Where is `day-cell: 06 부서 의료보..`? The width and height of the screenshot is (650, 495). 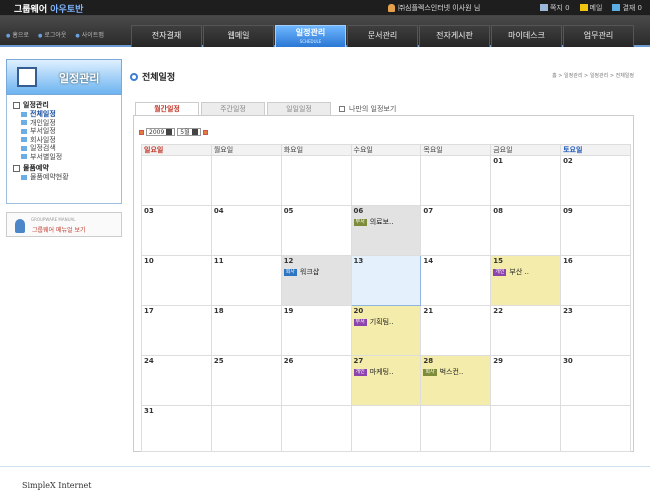 day-cell: 06 부서 의료보.. is located at coordinates (386, 230).